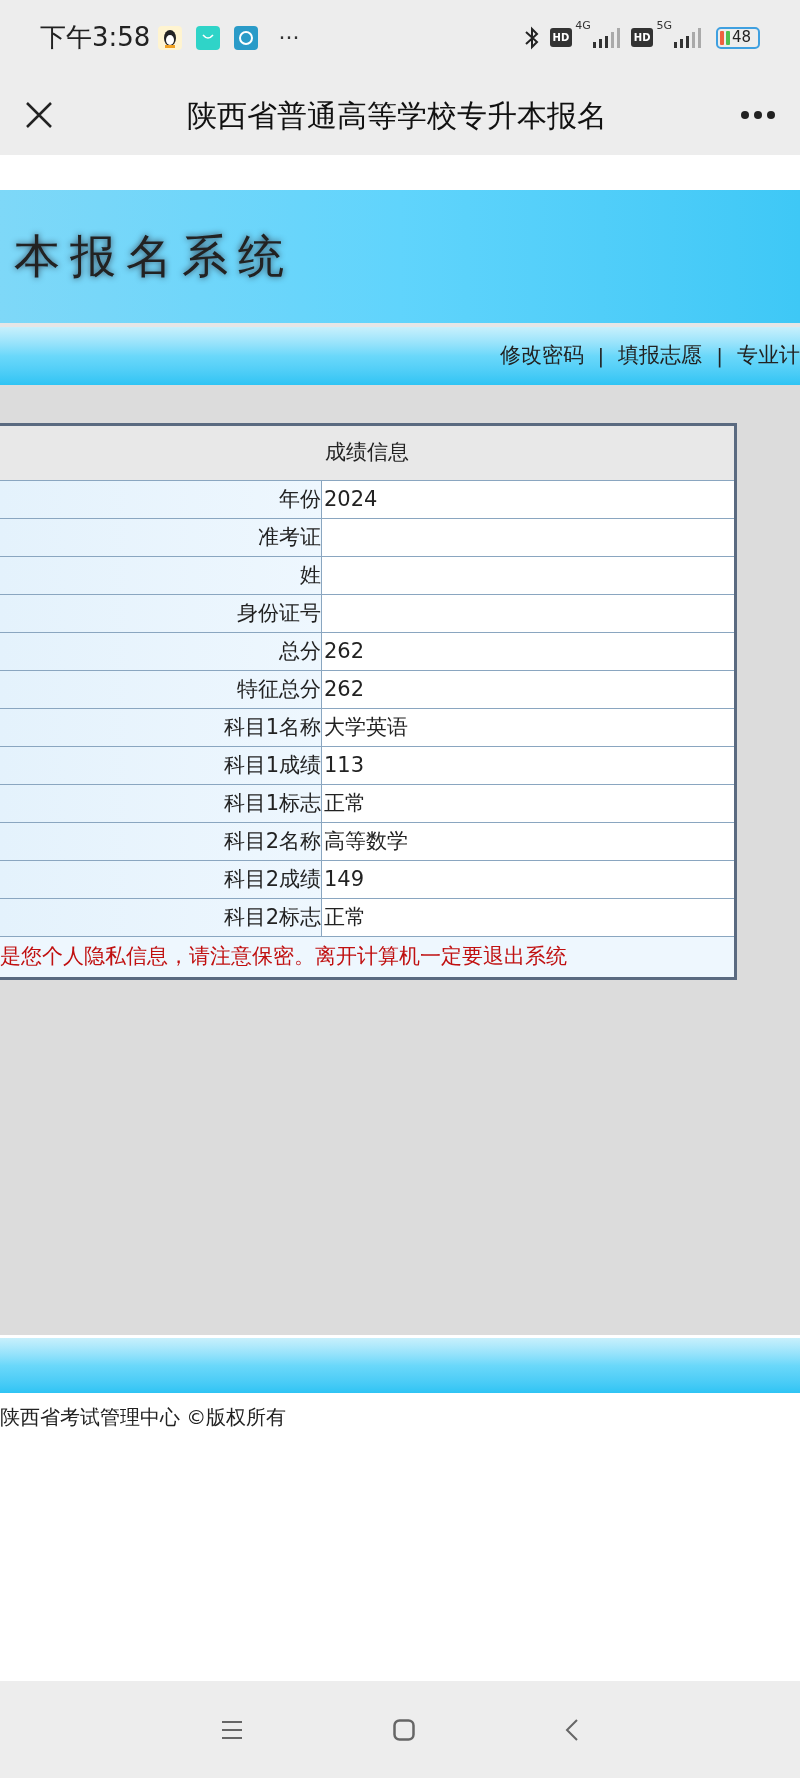  Describe the element at coordinates (365, 841) in the screenshot. I see `field-value: 高等数学` at that location.